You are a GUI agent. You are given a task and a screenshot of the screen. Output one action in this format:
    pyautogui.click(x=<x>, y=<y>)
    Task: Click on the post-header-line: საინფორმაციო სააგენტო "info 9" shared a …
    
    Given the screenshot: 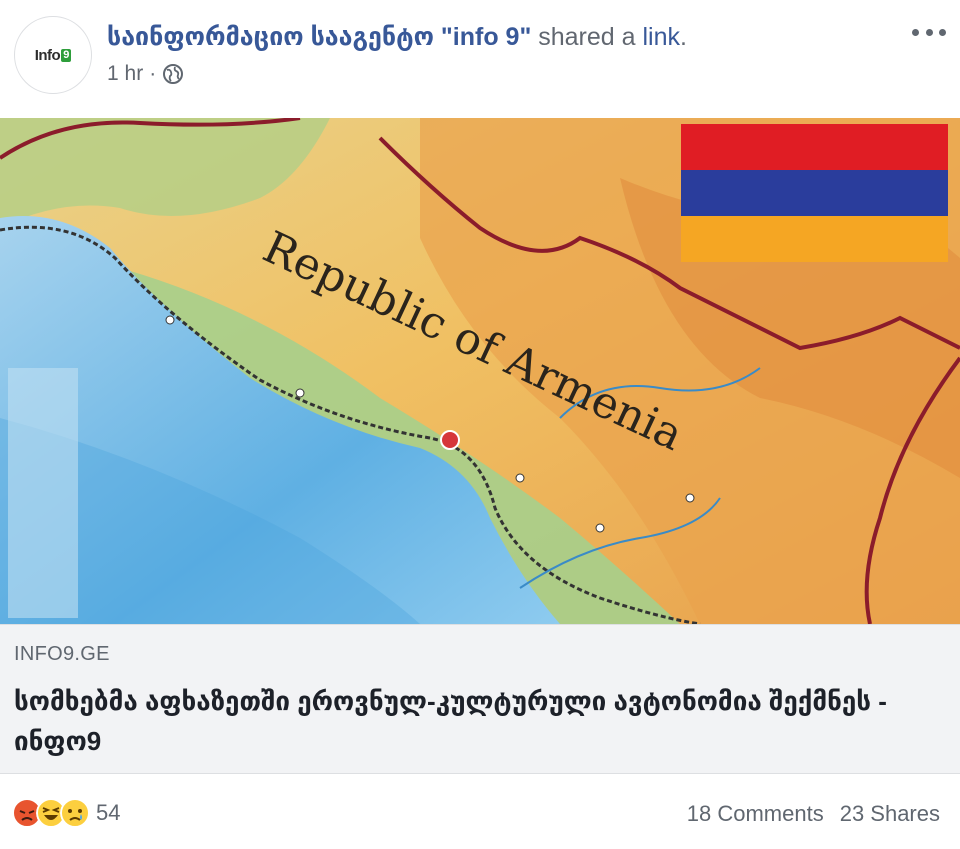 What is the action you would take?
    pyautogui.click(x=397, y=37)
    